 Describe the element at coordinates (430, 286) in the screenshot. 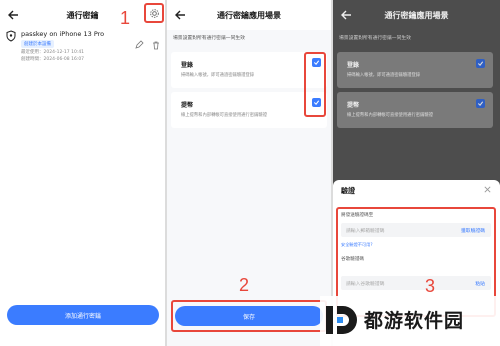

I see `step-number: 3` at that location.